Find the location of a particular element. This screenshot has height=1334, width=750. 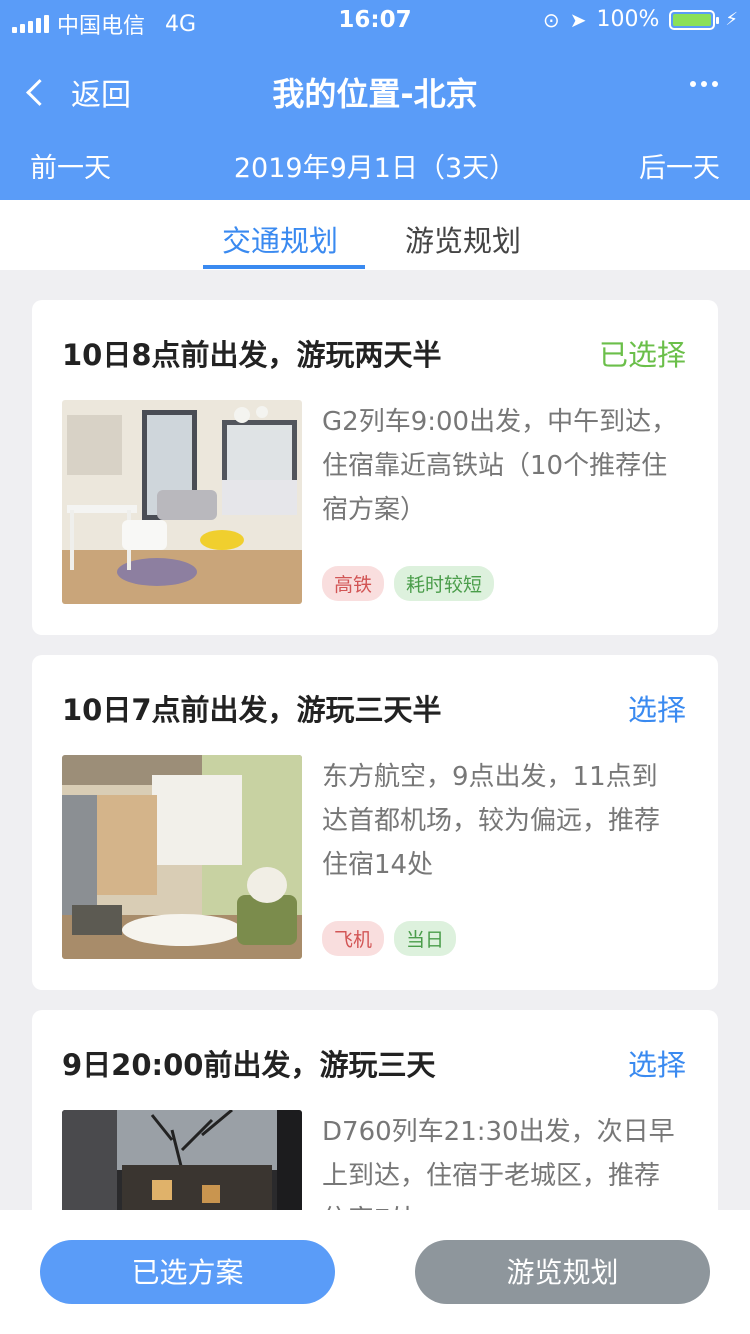

nav-bar: 返回 我的位置-北京 is located at coordinates (375, 90).